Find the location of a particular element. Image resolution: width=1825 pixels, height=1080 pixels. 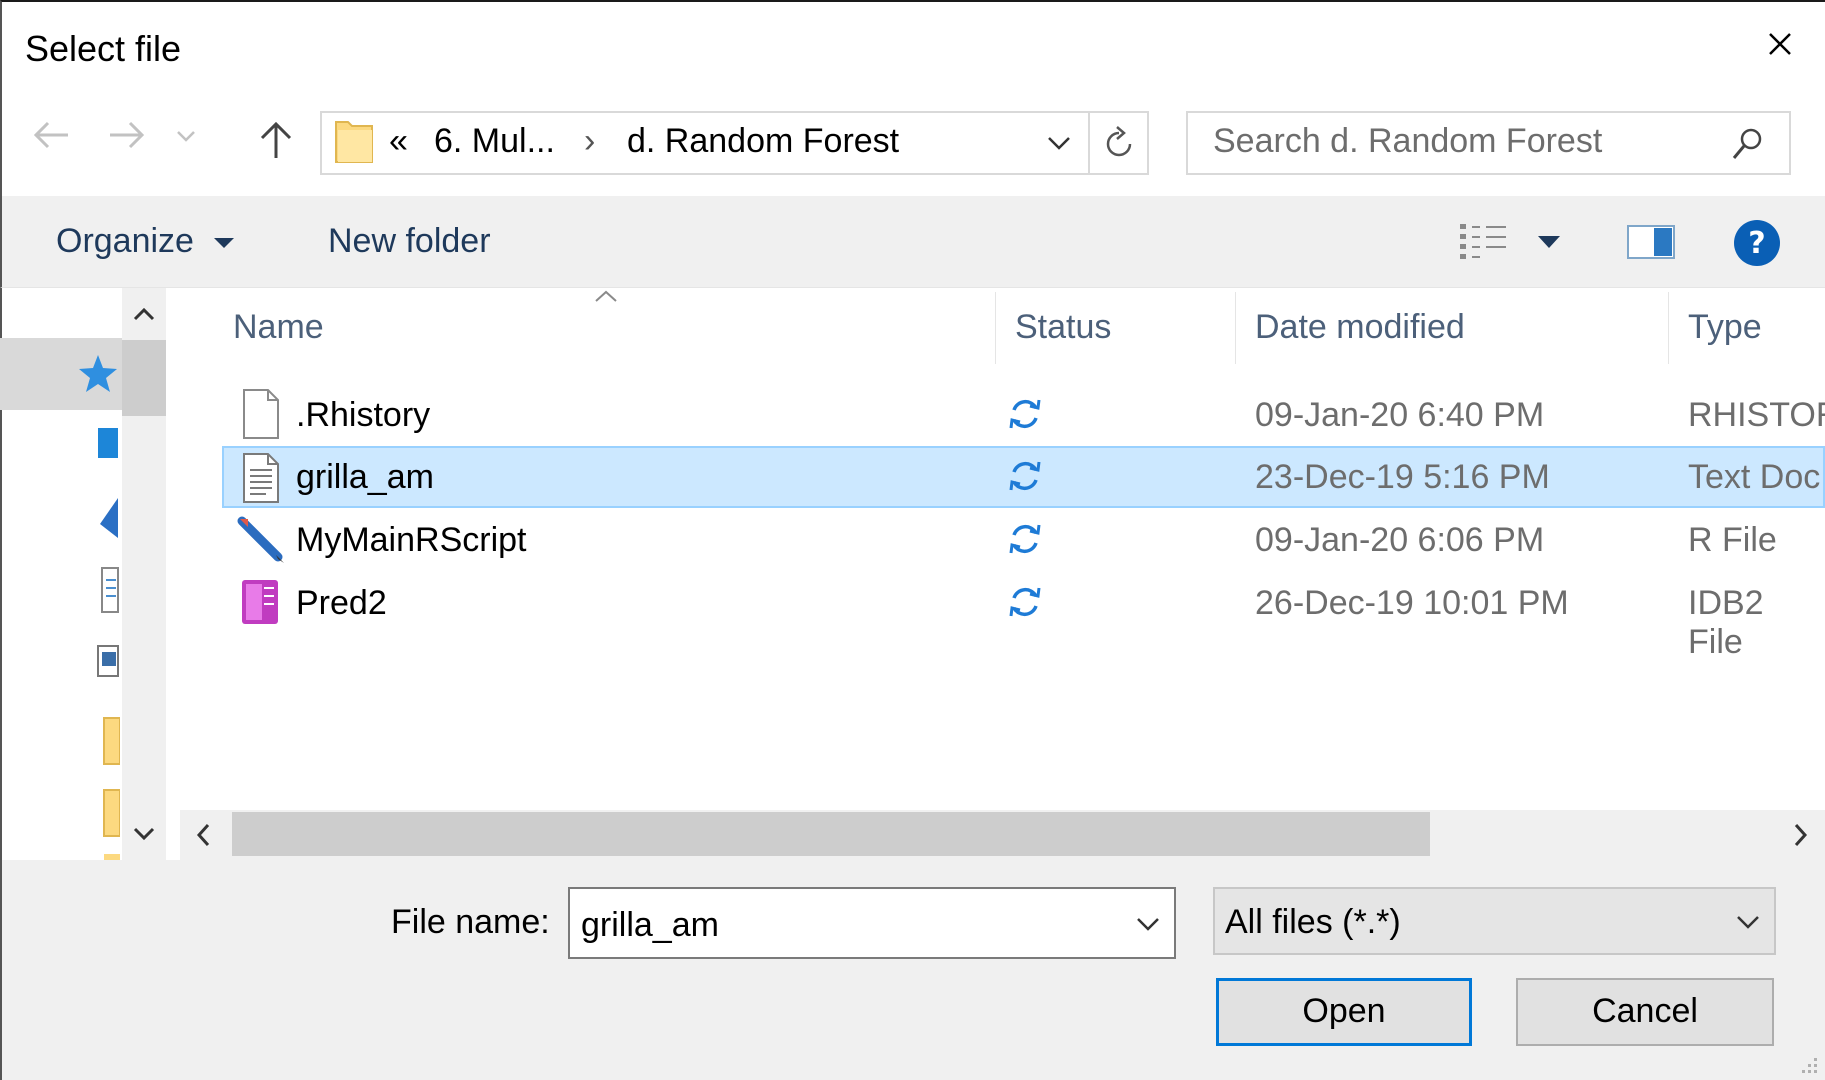

breadcrumb-overflow: « is located at coordinates (398, 141).